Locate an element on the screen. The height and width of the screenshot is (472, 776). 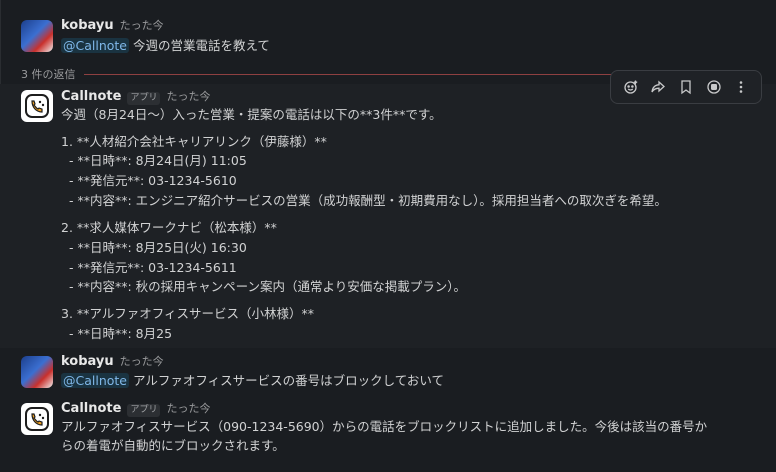
reply-intro: 今週（8月24日〜）入った営業・提案の電話は以下の**3件**です。 is located at coordinates (251, 114).